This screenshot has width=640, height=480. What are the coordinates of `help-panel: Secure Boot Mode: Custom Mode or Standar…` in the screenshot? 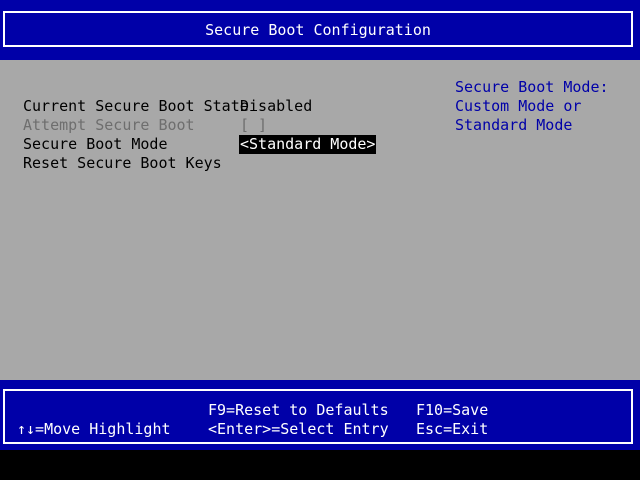 It's located at (545, 106).